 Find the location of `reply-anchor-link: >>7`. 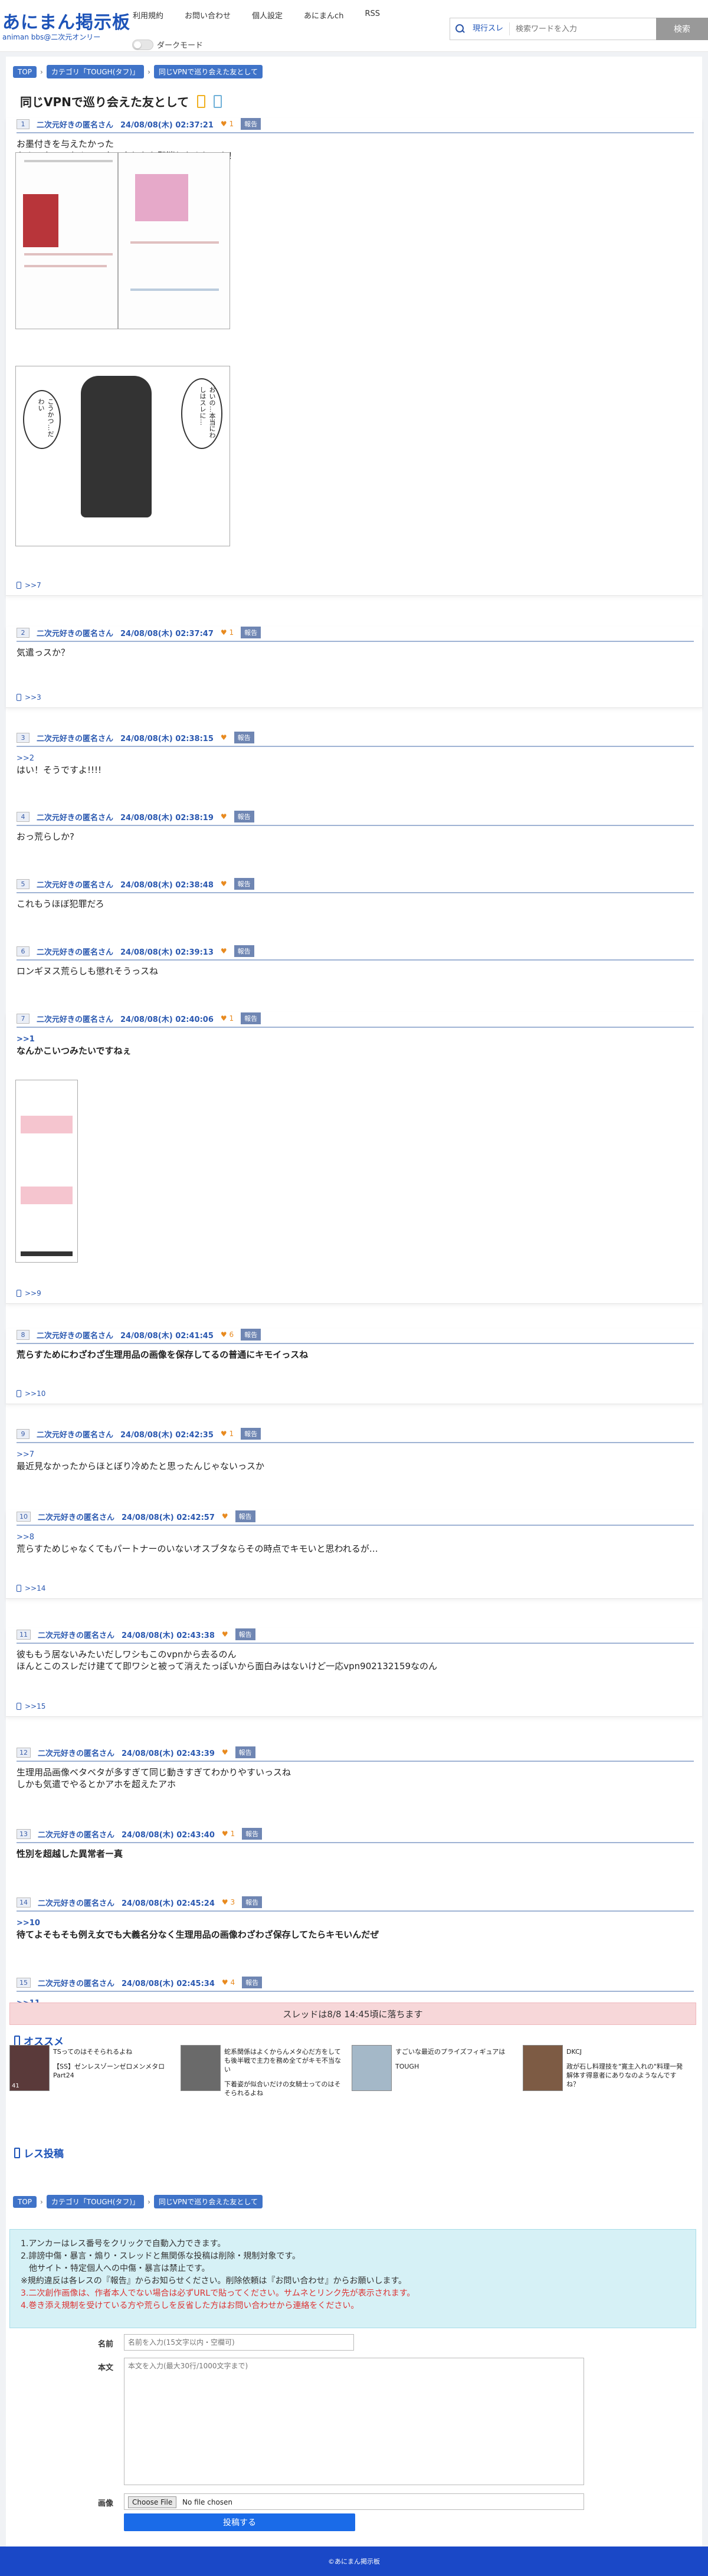

reply-anchor-link: >>7 is located at coordinates (25, 1454).